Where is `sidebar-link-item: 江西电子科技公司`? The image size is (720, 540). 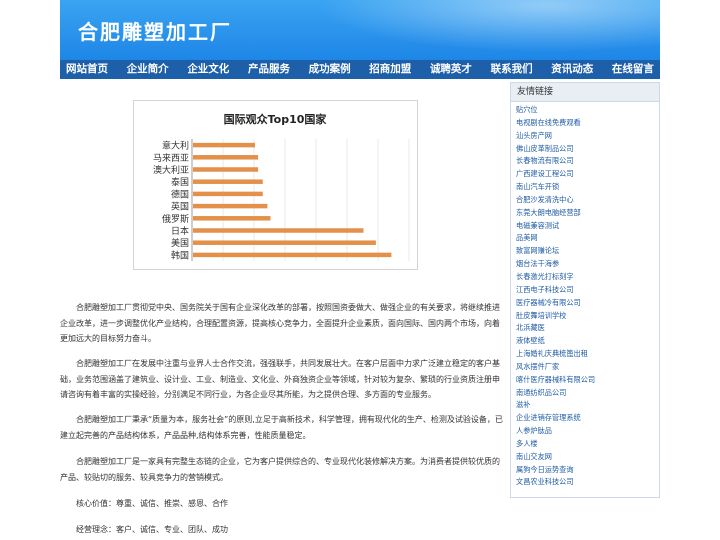 sidebar-link-item: 江西电子科技公司 is located at coordinates (587, 290).